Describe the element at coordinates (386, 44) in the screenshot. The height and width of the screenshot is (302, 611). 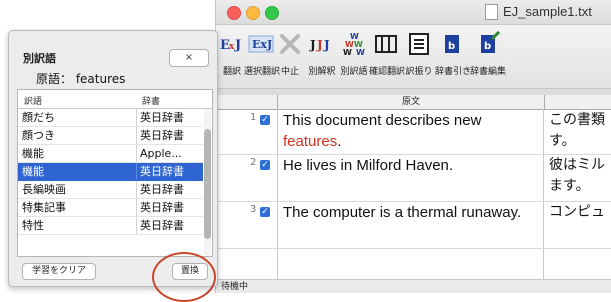
I see `confirm-translation-icon` at that location.